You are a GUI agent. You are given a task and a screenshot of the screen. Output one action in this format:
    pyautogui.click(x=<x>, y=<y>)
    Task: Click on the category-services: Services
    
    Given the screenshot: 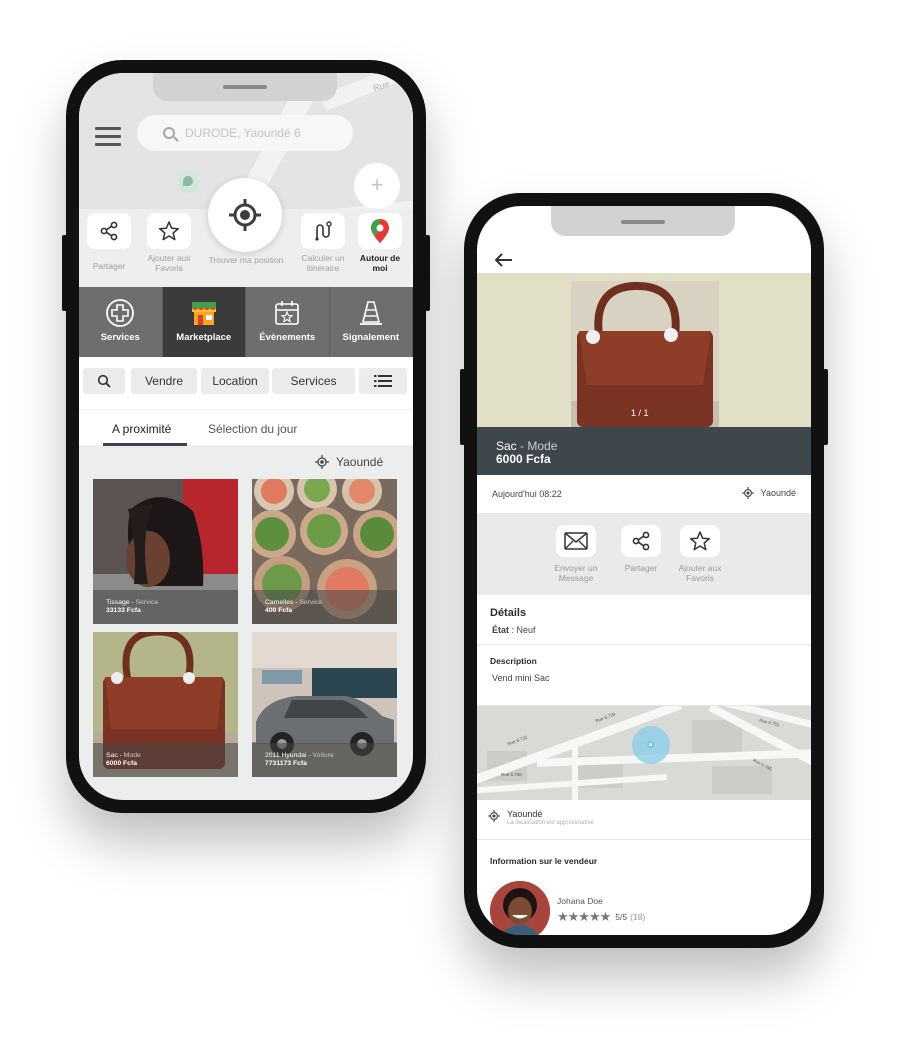 What is the action you would take?
    pyautogui.click(x=121, y=322)
    